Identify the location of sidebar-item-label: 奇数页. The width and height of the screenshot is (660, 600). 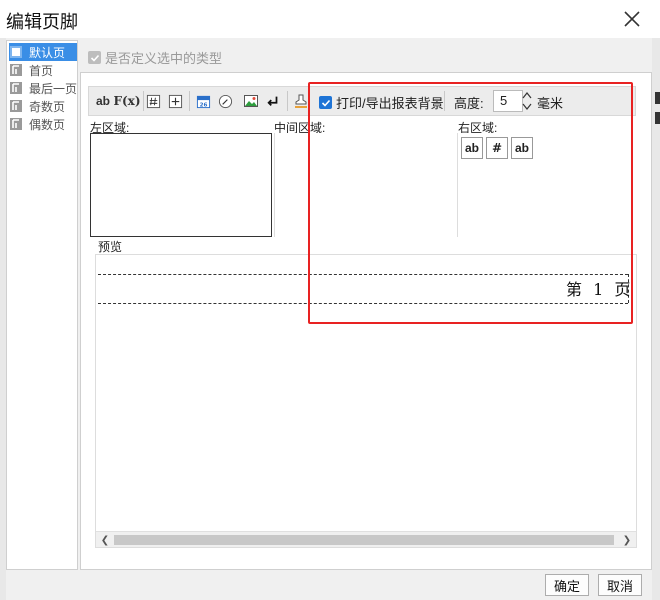
(47, 106).